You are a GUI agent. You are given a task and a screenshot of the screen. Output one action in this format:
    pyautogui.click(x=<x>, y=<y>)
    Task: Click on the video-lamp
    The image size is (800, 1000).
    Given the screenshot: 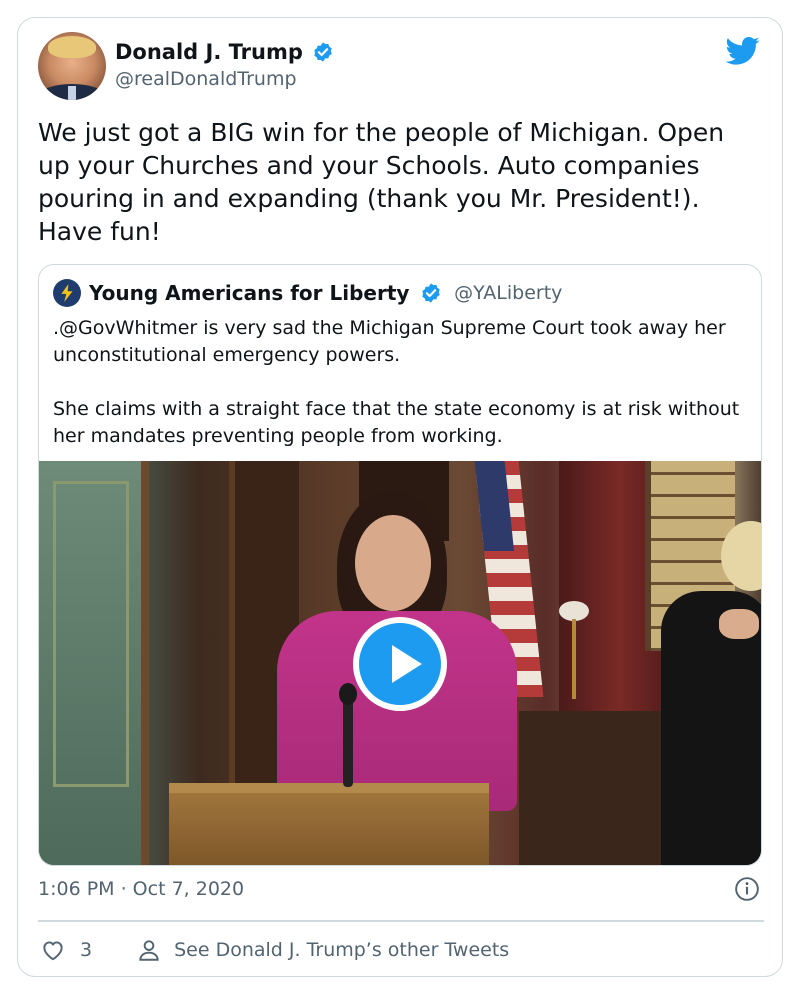 What is the action you would take?
    pyautogui.click(x=574, y=611)
    